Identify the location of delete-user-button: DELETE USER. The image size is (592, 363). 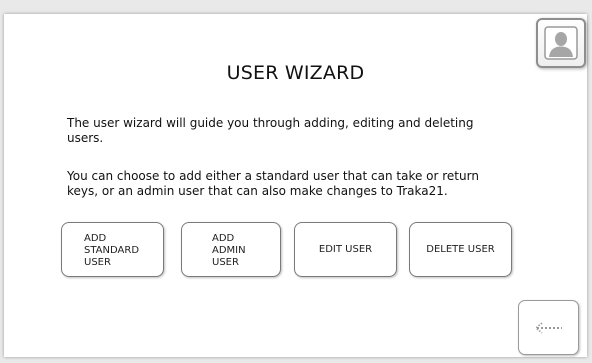
(460, 249).